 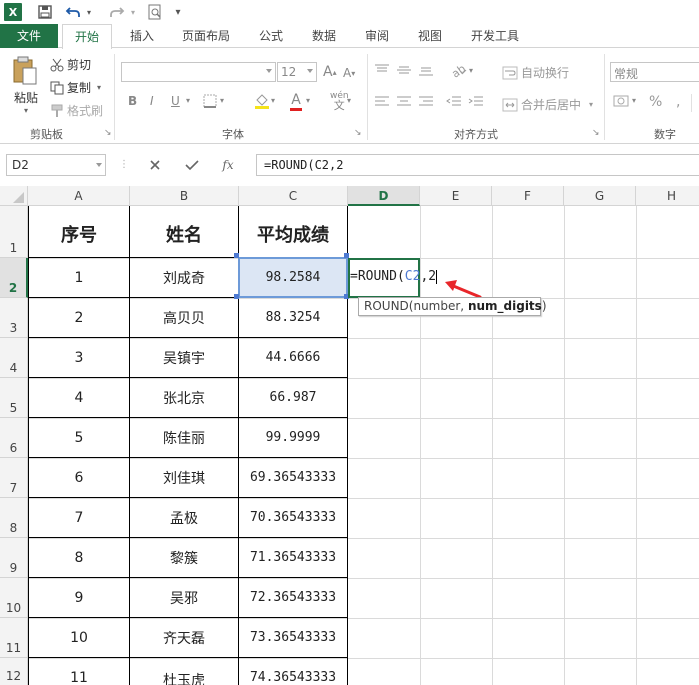 I want to click on row-header-2: 2, so click(x=14, y=278).